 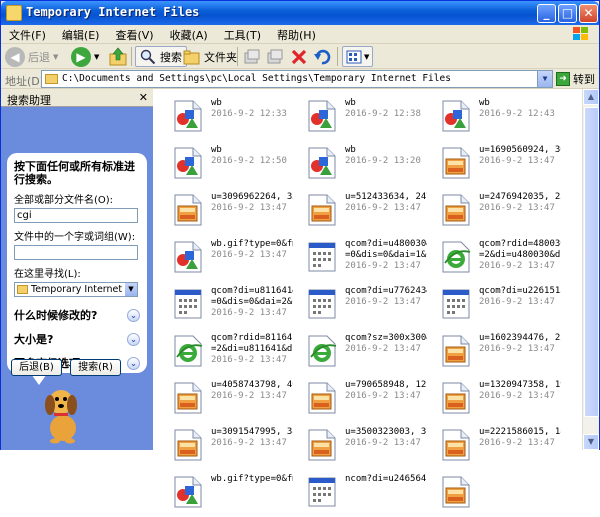 What do you see at coordinates (210, 56) in the screenshot?
I see `folders-button: 文件夹` at bounding box center [210, 56].